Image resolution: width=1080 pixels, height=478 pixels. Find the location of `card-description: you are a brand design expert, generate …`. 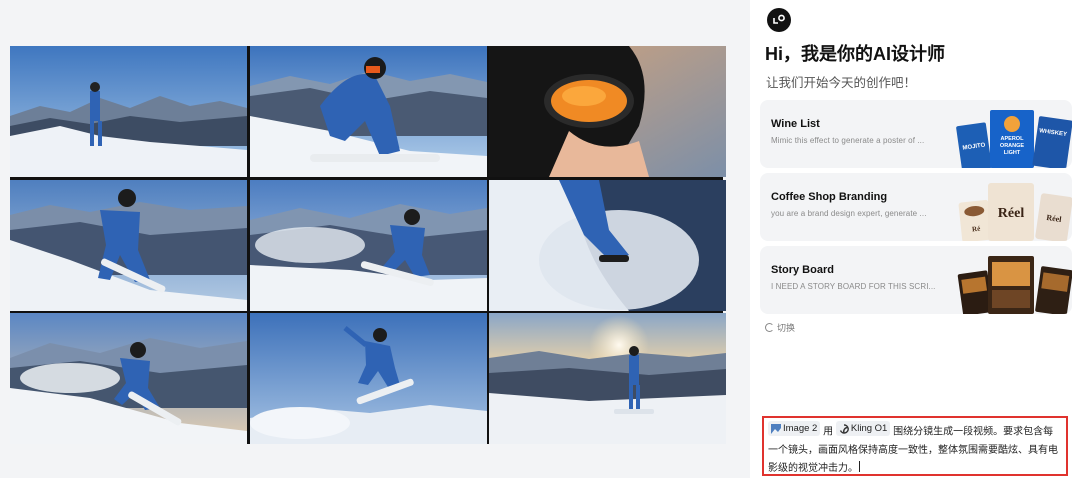

card-description: you are a brand design expert, generate … is located at coordinates (849, 213).